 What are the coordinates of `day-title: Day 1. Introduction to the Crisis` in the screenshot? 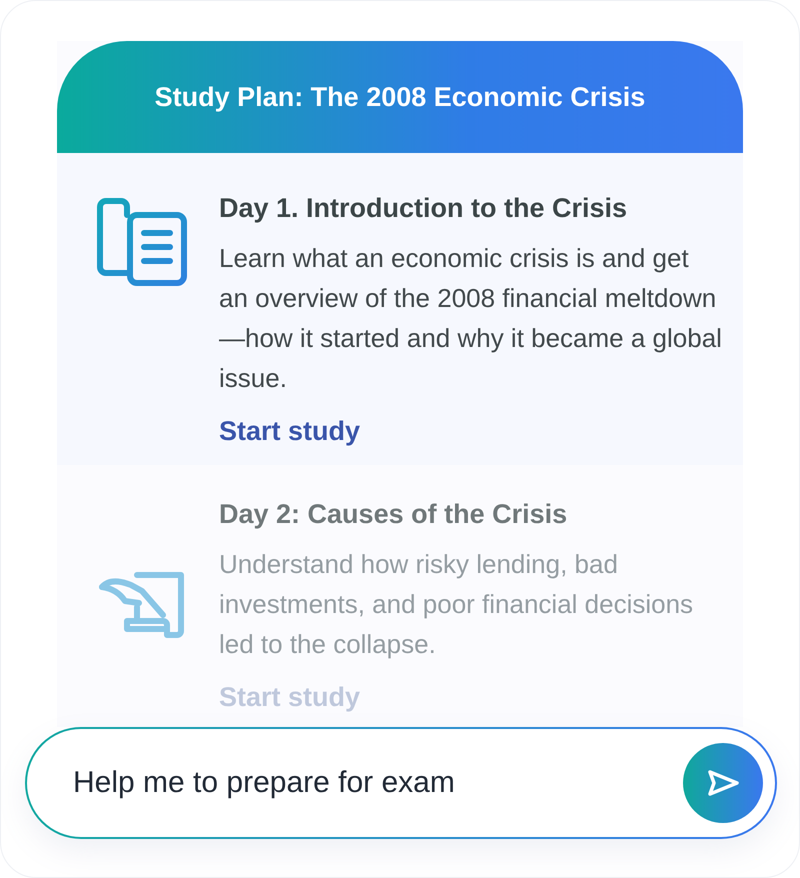 It's located at (423, 208).